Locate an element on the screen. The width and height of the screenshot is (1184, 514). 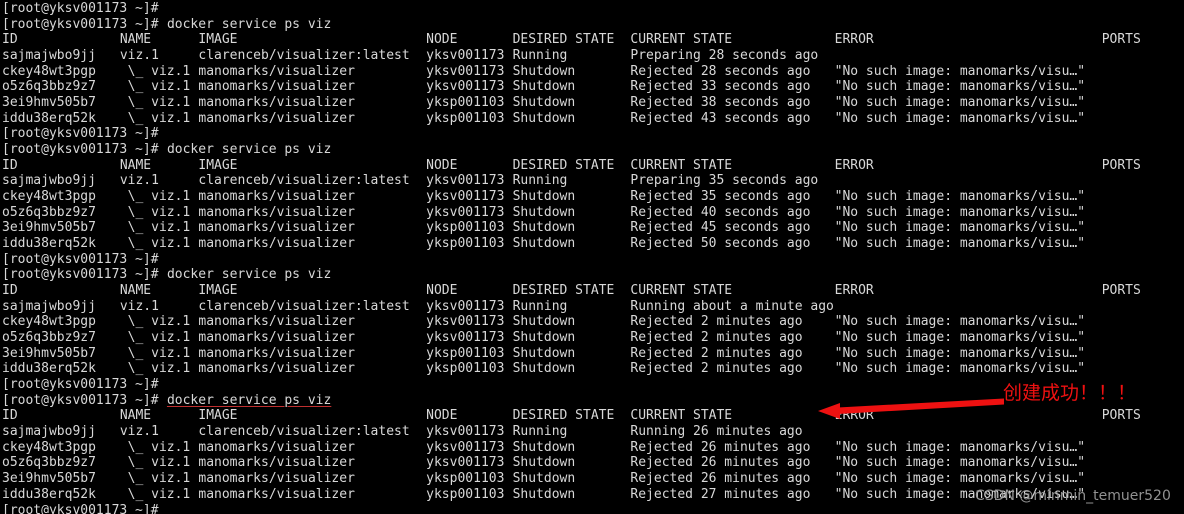
column-header-current-state: CURRENT STATE is located at coordinates (681, 291).